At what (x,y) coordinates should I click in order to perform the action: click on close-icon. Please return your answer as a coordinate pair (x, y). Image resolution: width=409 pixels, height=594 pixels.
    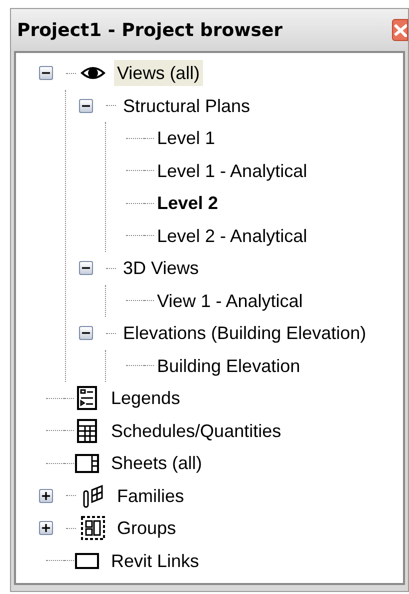
    Looking at the image, I should click on (400, 30).